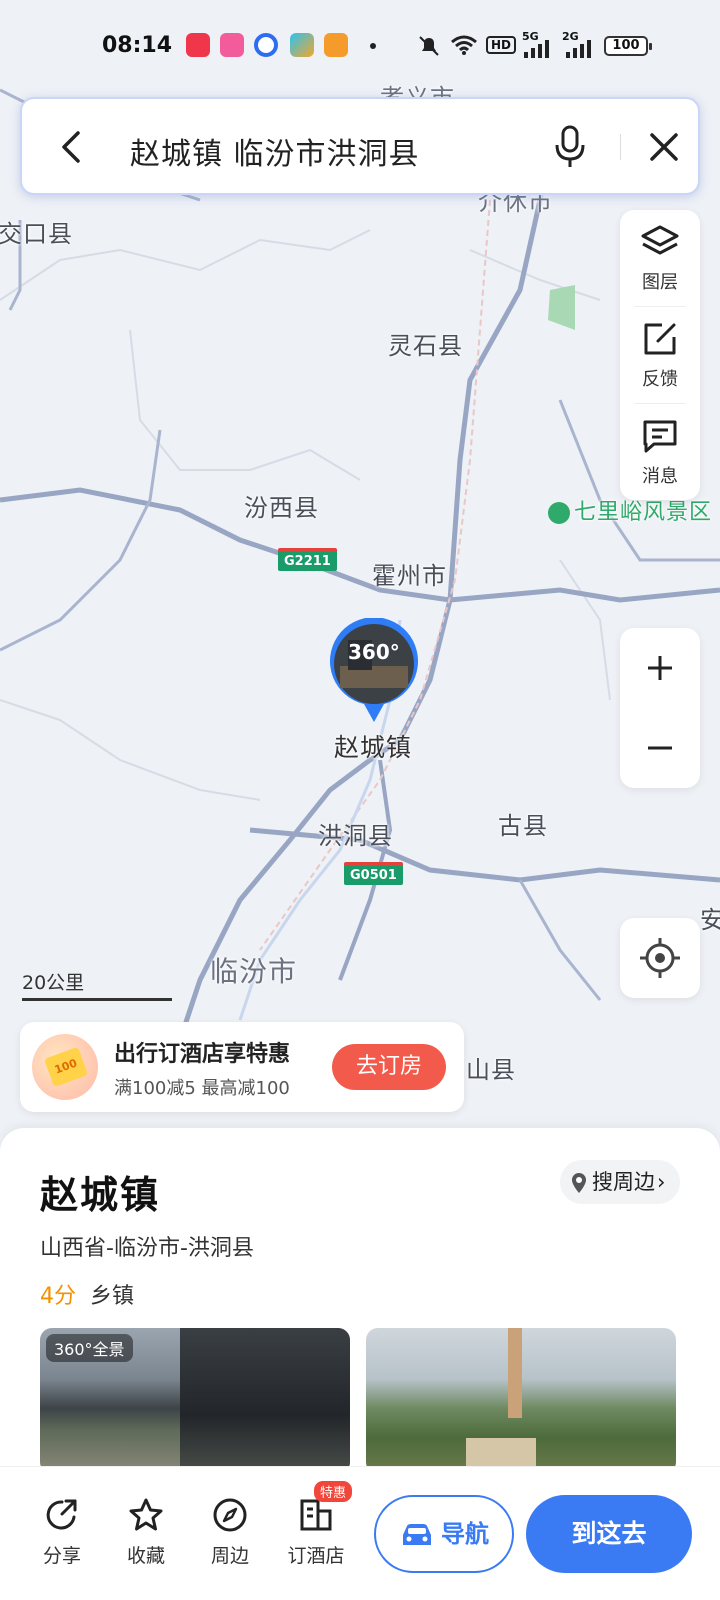 Image resolution: width=720 pixels, height=1600 pixels. What do you see at coordinates (660, 282) in the screenshot?
I see `layers-label: 图层` at bounding box center [660, 282].